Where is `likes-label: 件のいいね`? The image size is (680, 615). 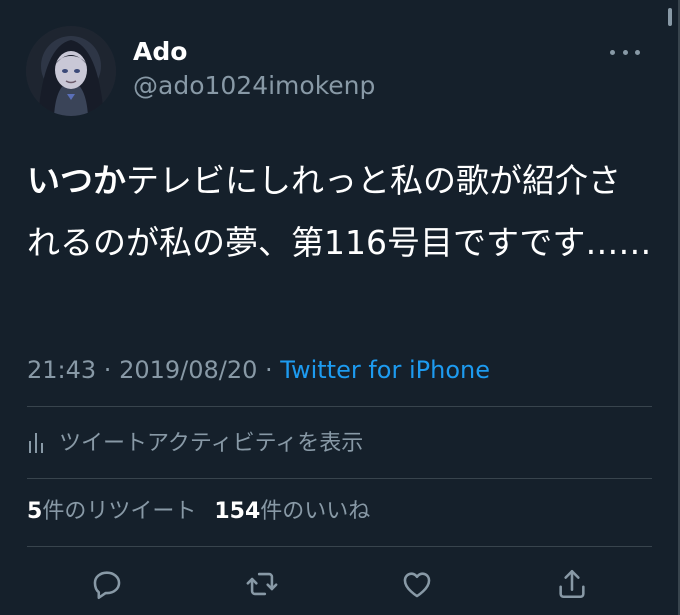 likes-label: 件のいいね is located at coordinates (315, 511).